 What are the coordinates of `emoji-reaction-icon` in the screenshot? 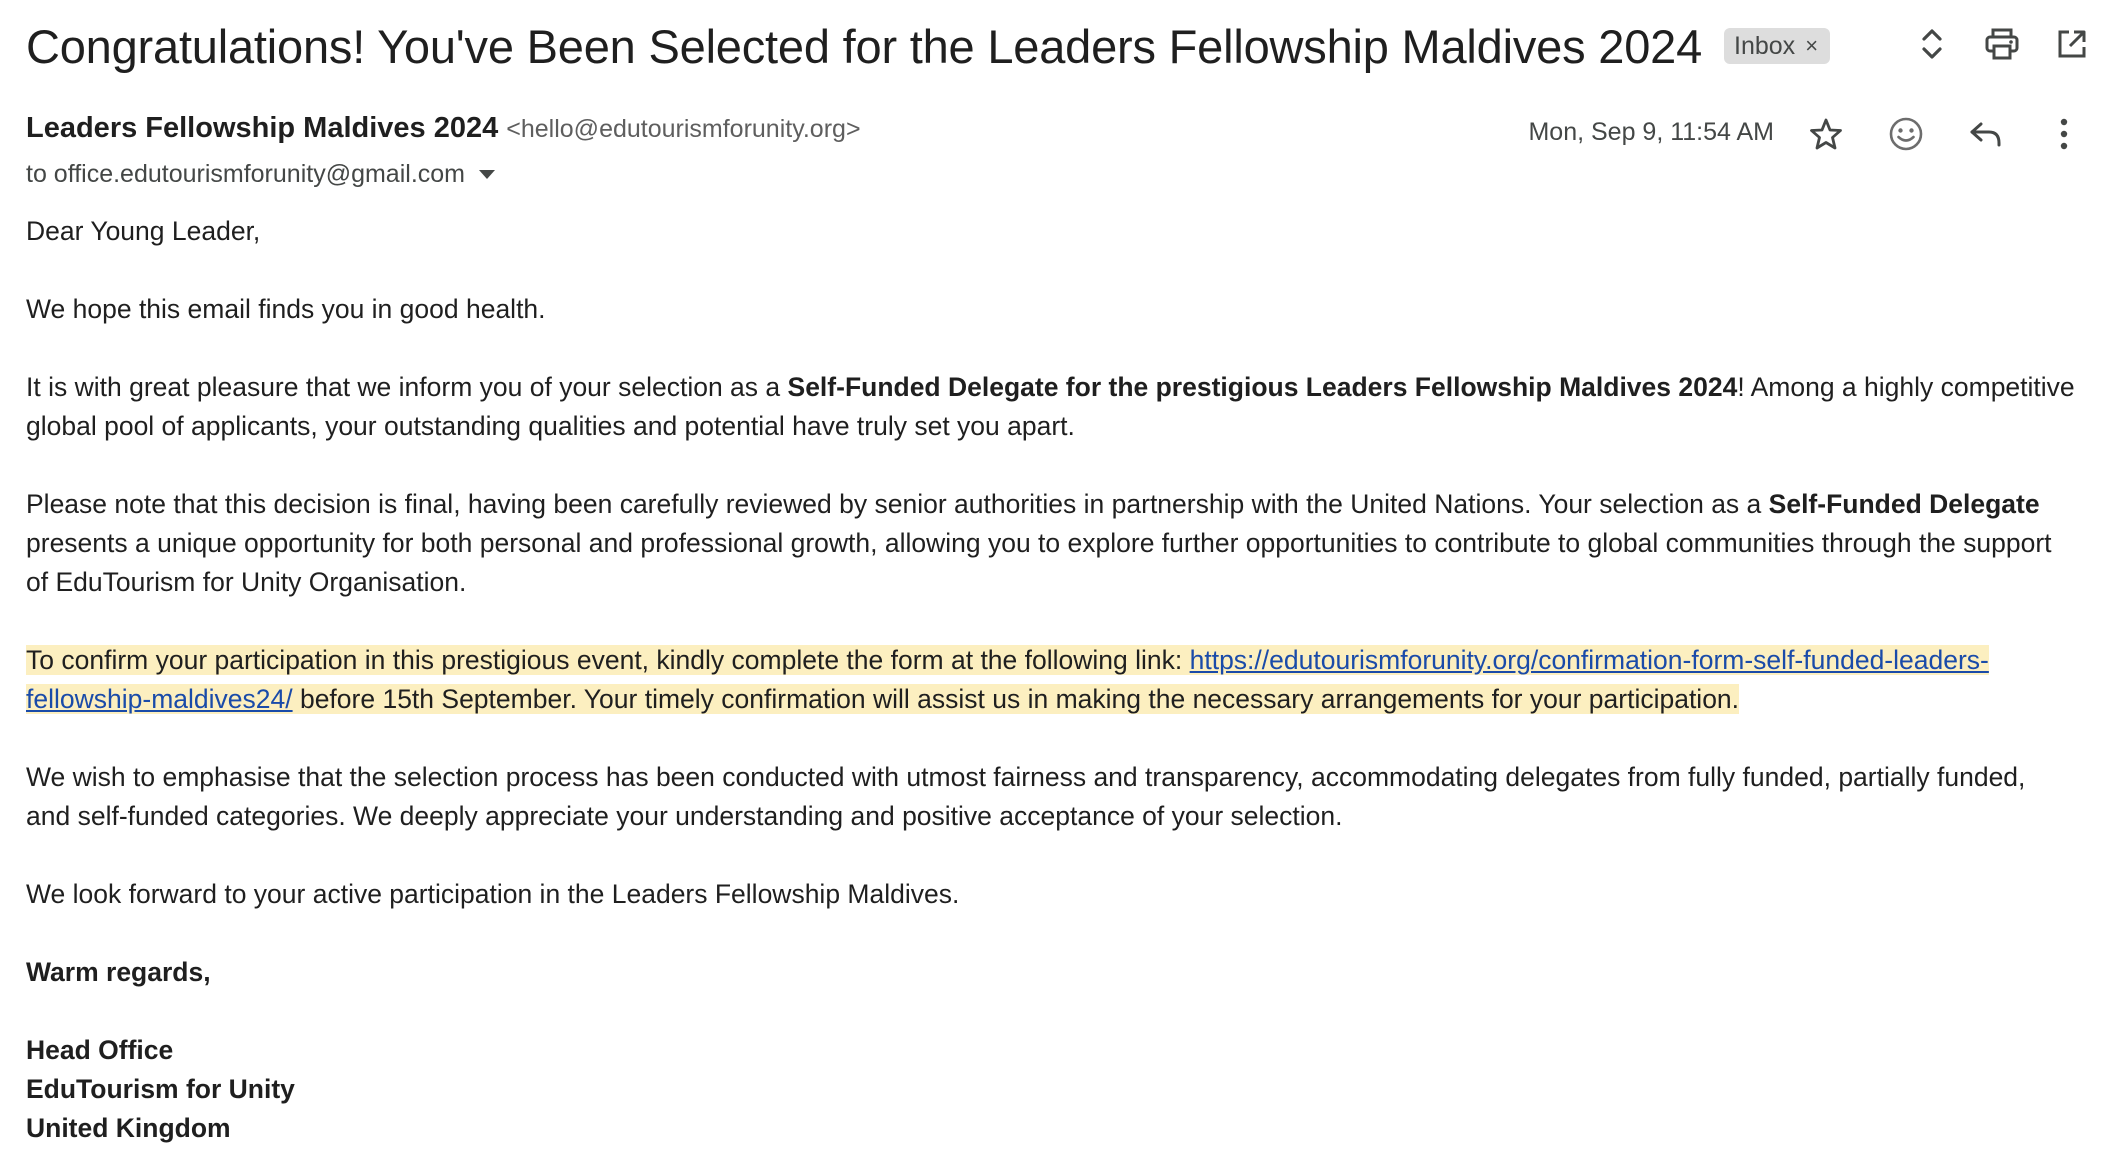 It's located at (1906, 134).